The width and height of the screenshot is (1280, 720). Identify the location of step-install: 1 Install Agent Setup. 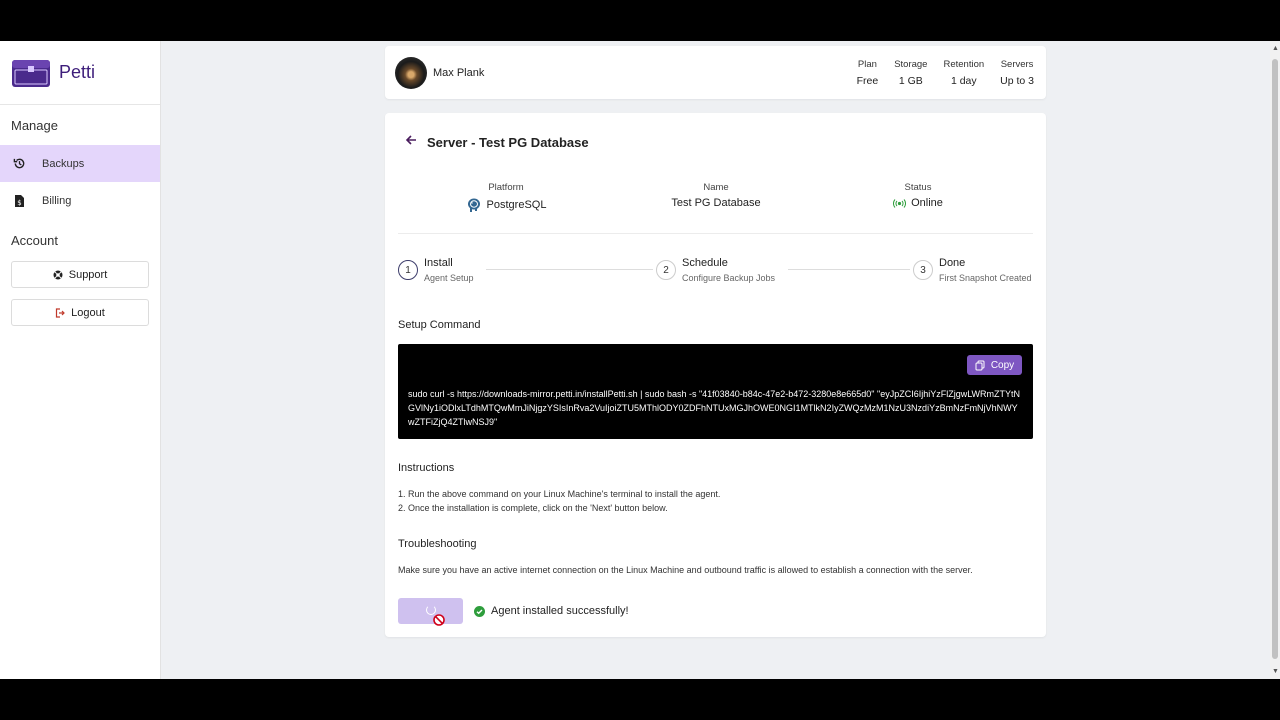
(436, 270).